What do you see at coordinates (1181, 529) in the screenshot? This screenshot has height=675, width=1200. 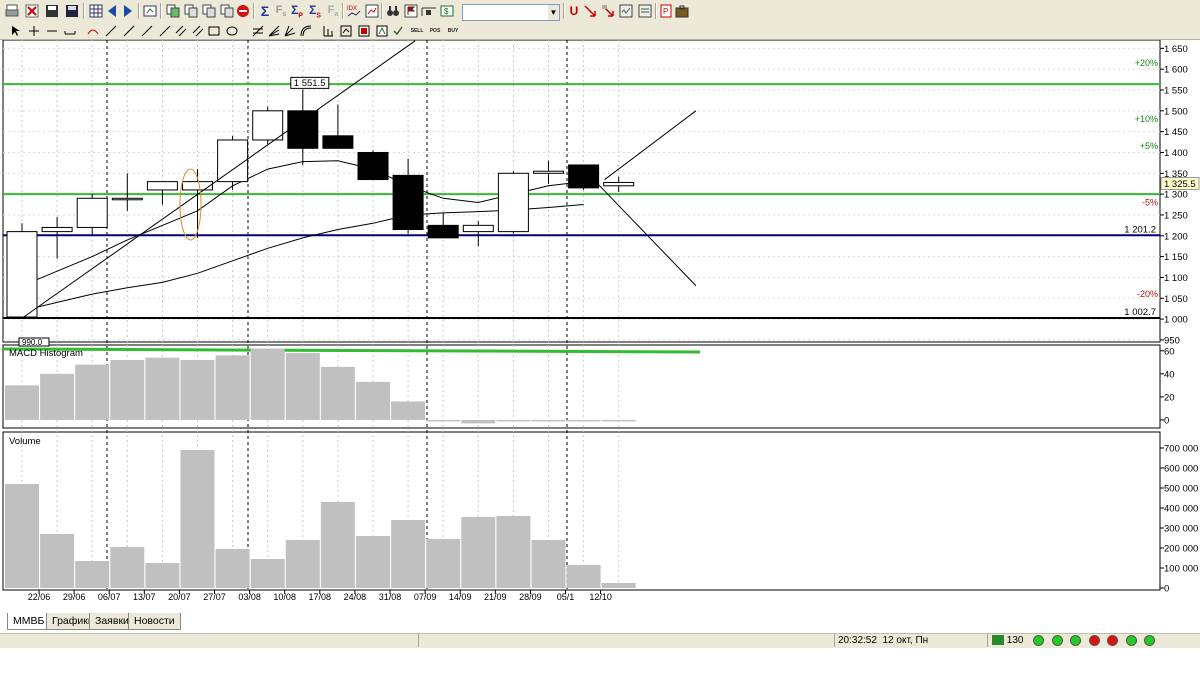 I see `volume-tick-label: 300 000` at bounding box center [1181, 529].